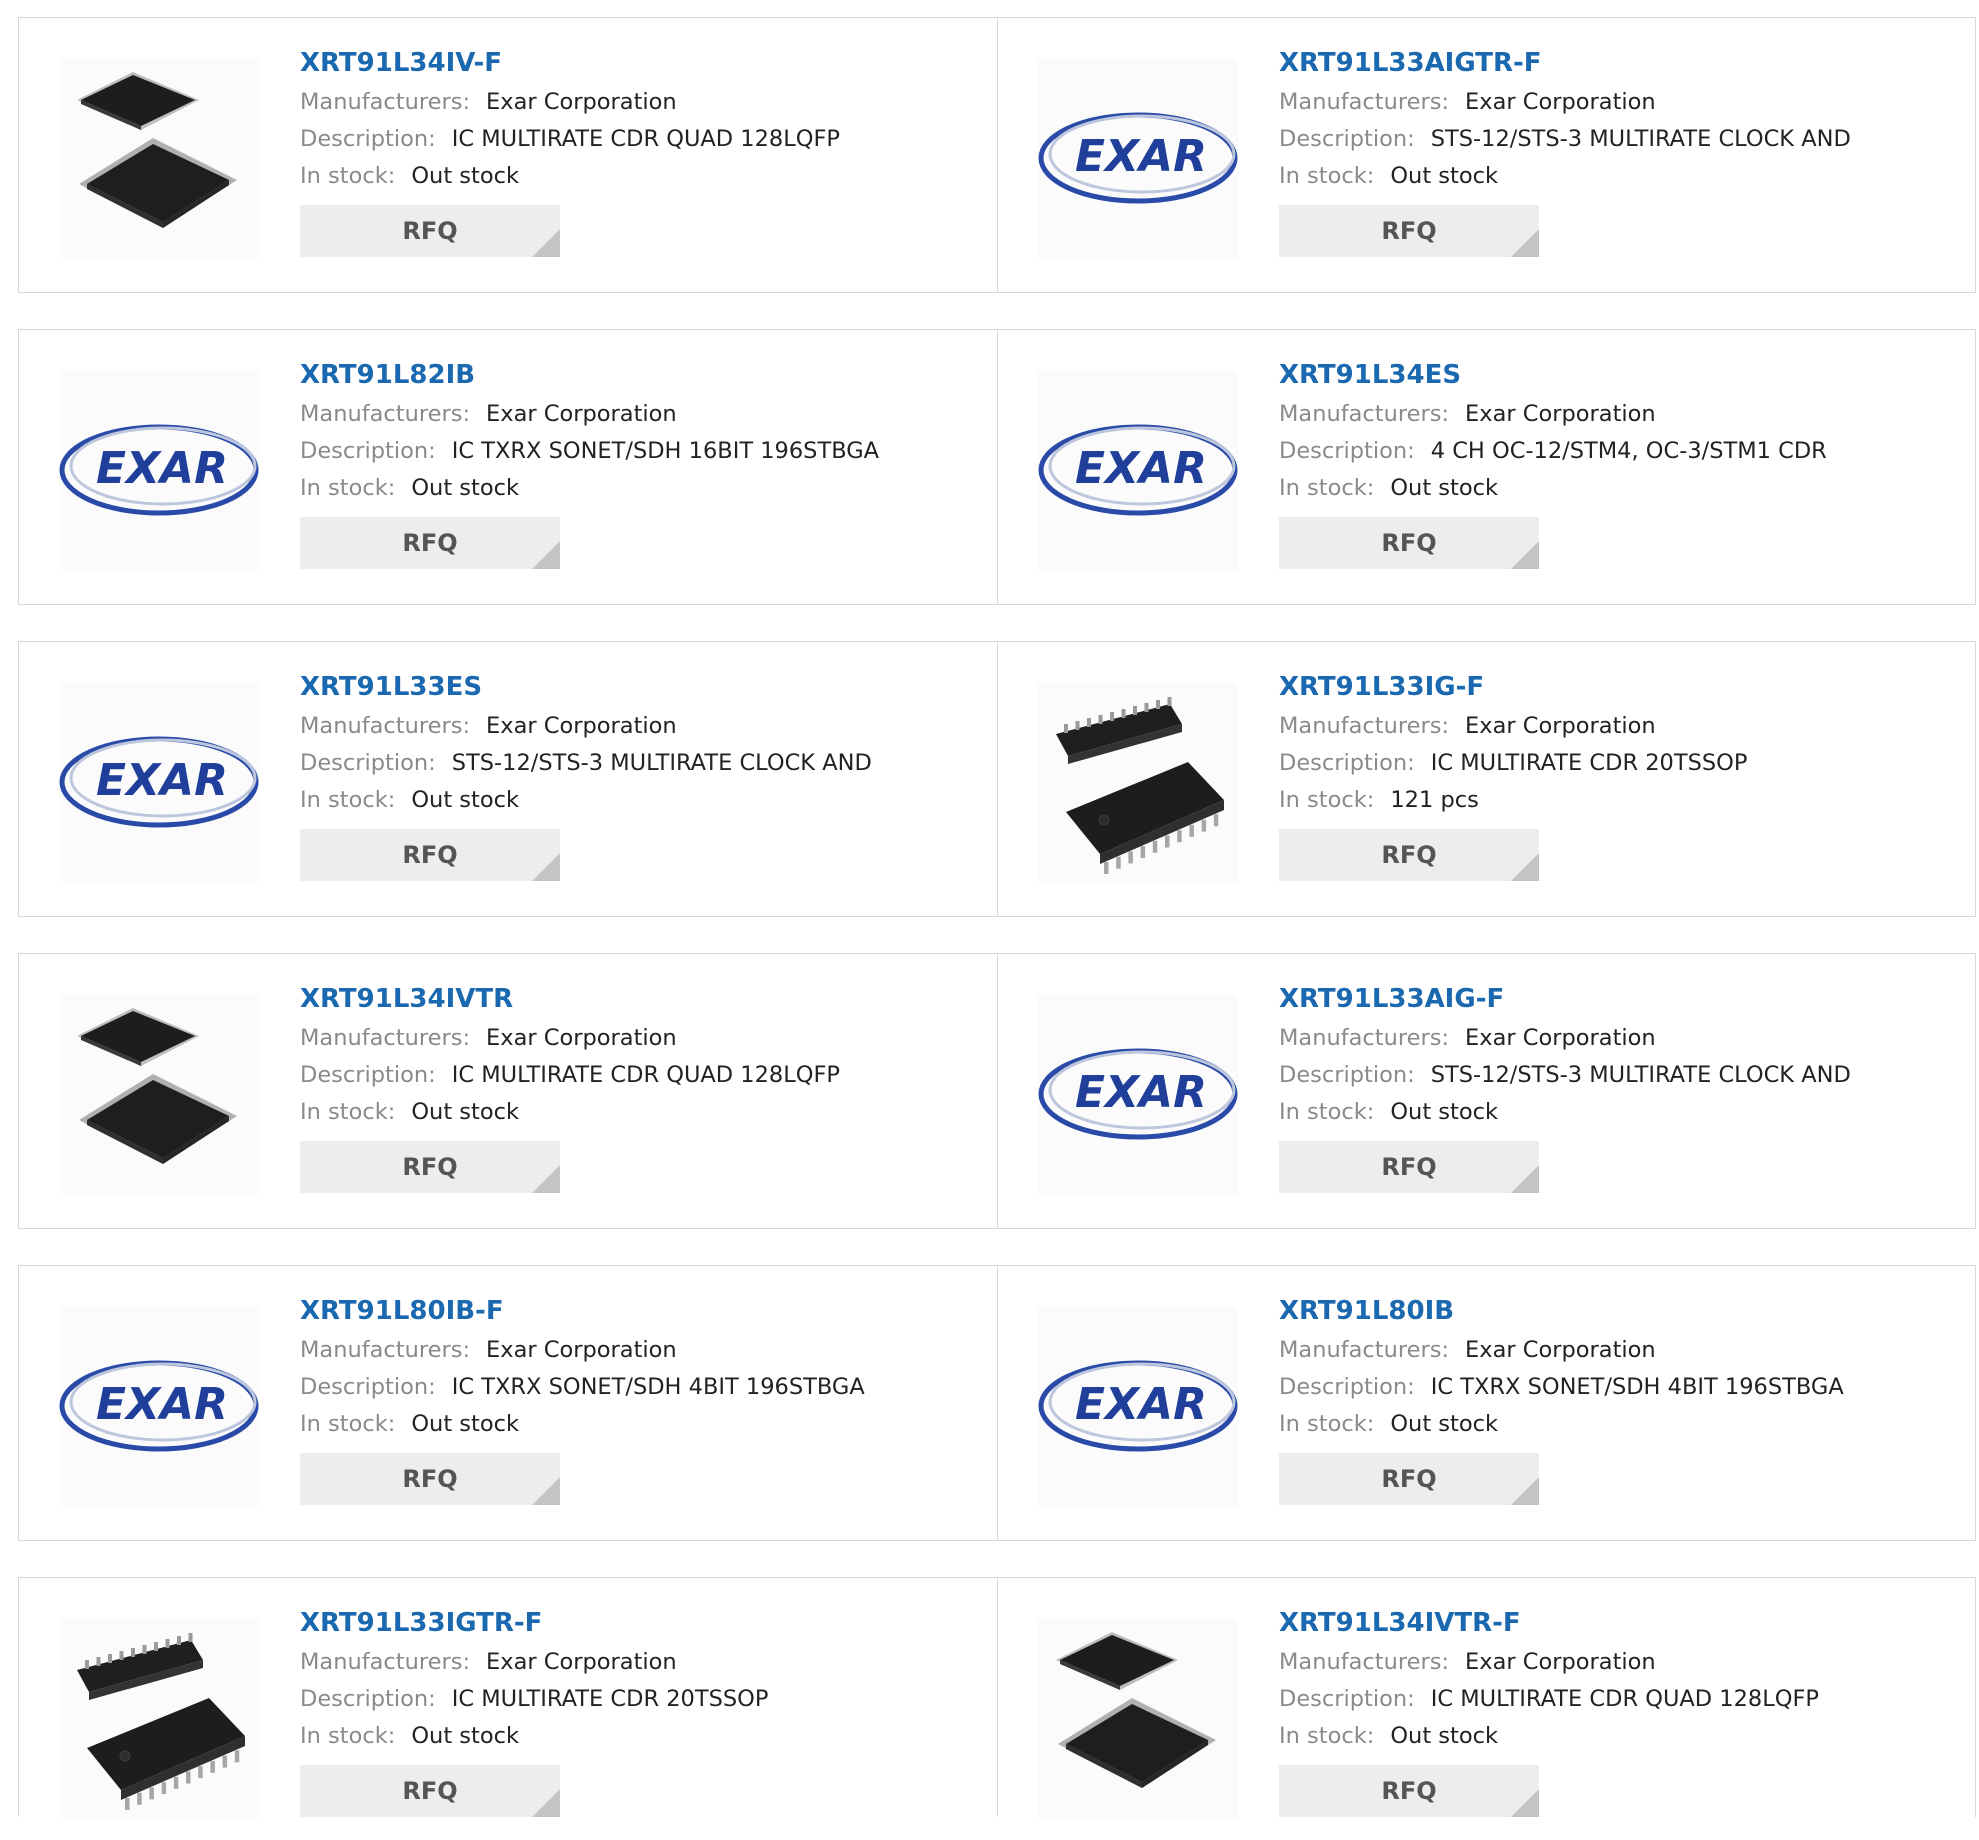 The image size is (1979, 1840). Describe the element at coordinates (1622, 65) in the screenshot. I see `part-number-link: XRT91L33AIGTR-F` at that location.